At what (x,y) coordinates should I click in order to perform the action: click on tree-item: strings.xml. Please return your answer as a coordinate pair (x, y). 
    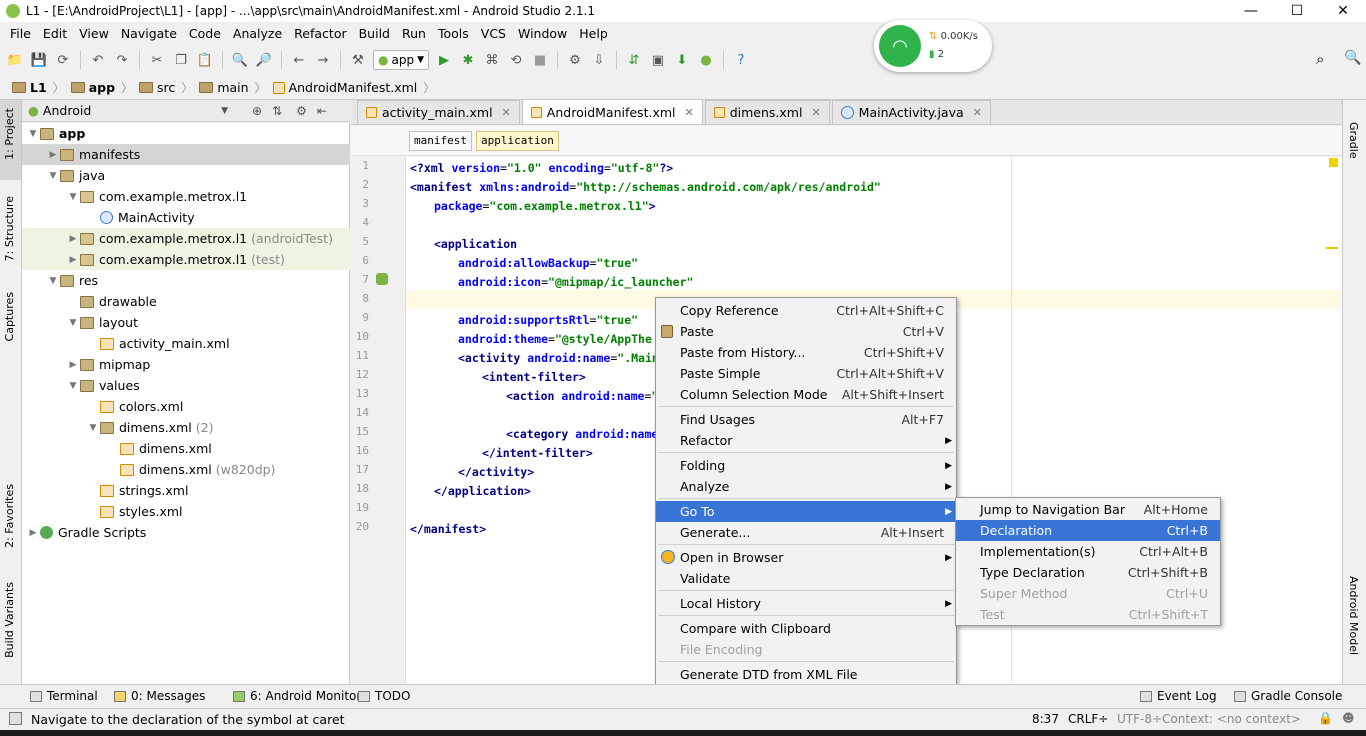
    Looking at the image, I should click on (186, 490).